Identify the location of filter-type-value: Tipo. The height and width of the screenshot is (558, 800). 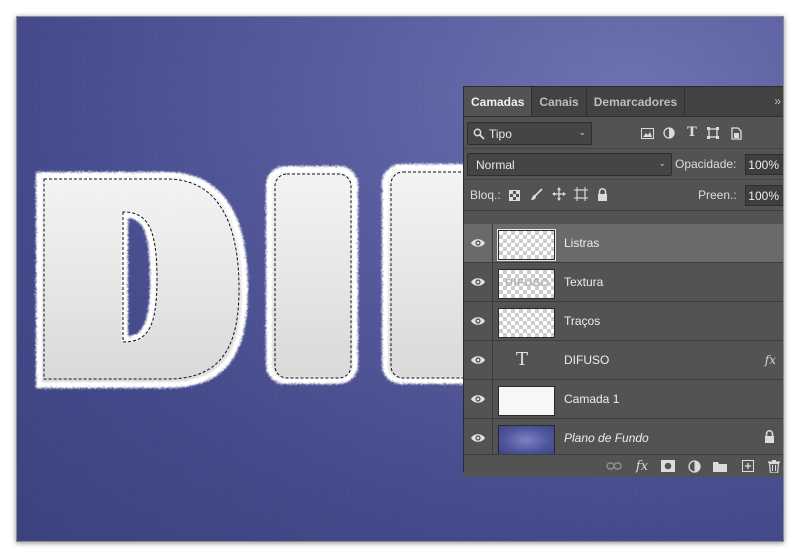
(500, 133).